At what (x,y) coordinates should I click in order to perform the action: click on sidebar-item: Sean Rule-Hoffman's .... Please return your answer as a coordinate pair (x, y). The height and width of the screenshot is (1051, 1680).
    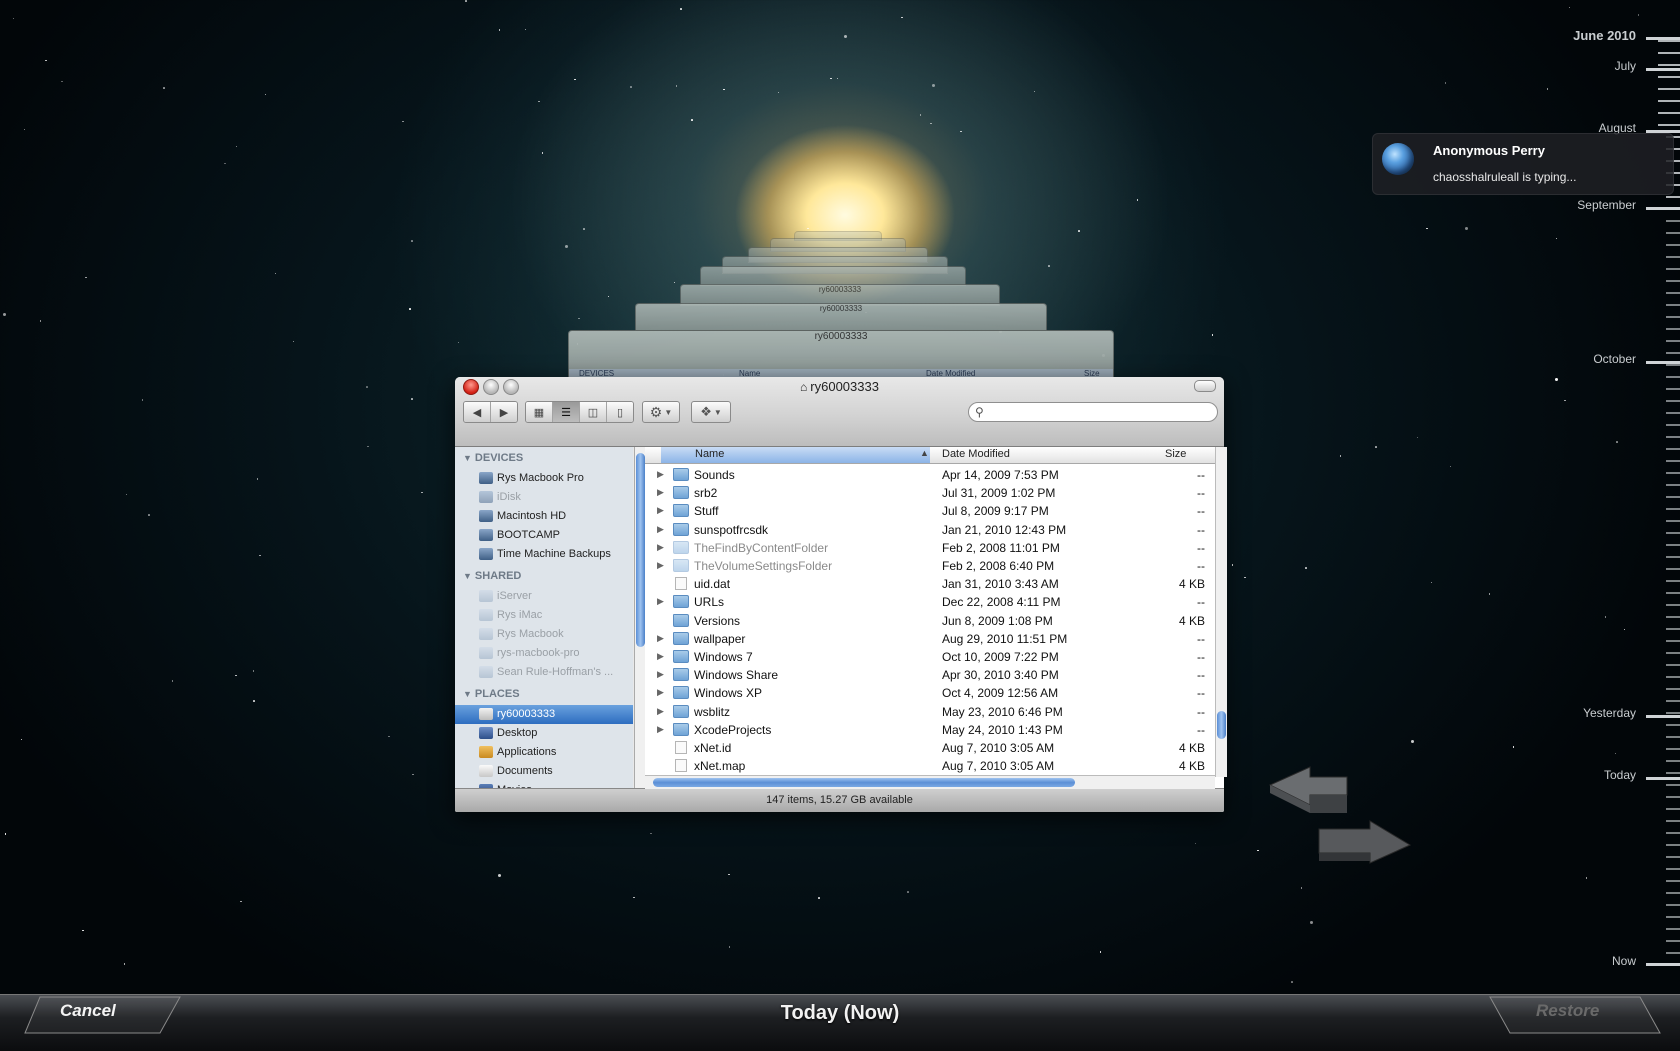
    Looking at the image, I should click on (544, 672).